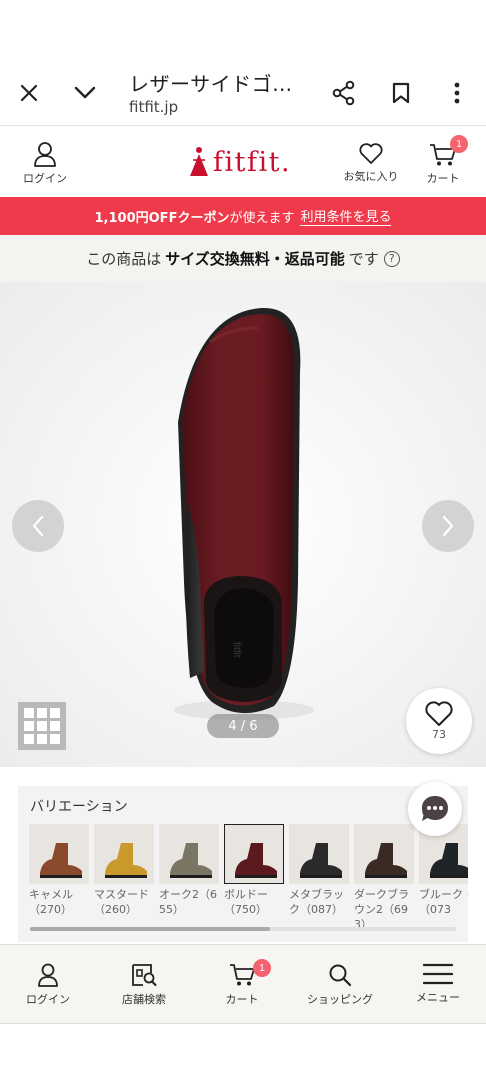 The width and height of the screenshot is (486, 1080). I want to click on header-favorites-button: お気に入り, so click(371, 162).